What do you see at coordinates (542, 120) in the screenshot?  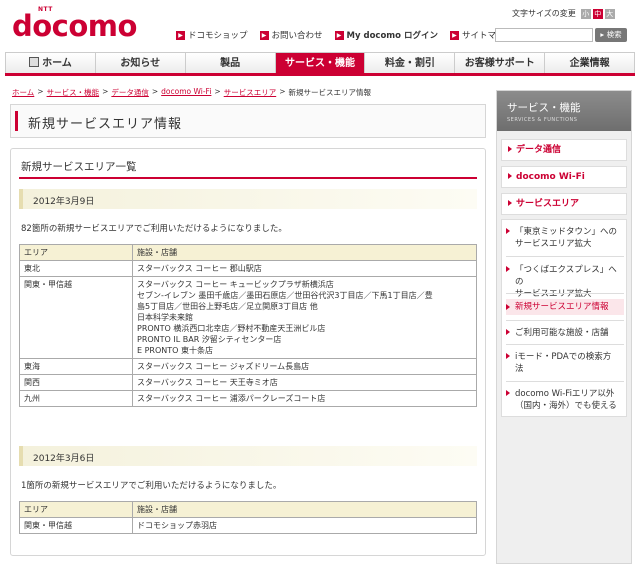 I see `sidebar-subtitle: SERVICES & FUNCTIONS` at bounding box center [542, 120].